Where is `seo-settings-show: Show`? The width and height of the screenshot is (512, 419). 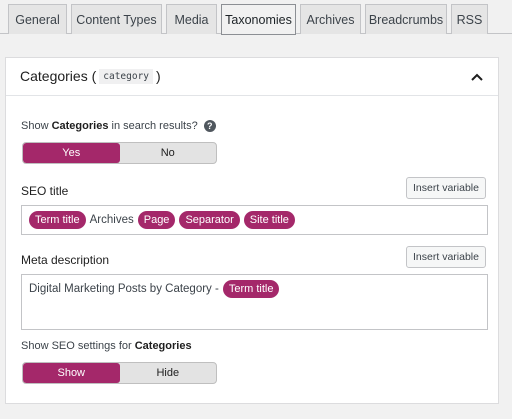
seo-settings-show: Show is located at coordinates (71, 373).